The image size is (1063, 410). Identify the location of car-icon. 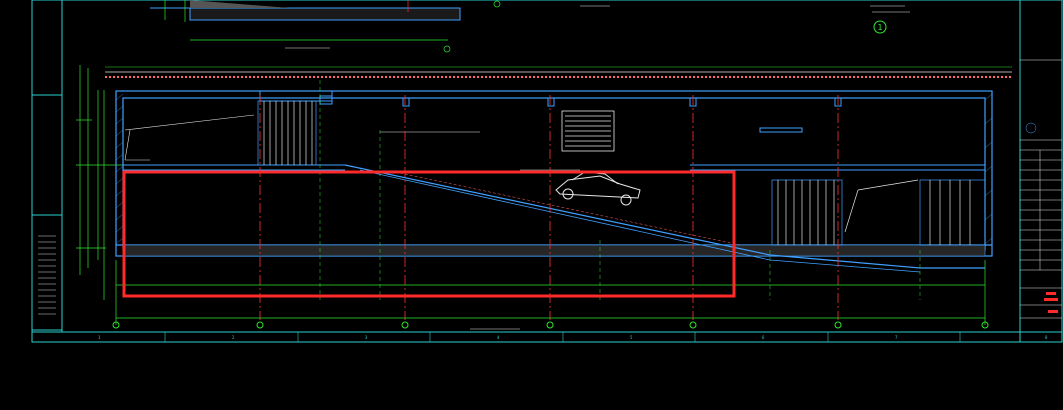
(598, 188).